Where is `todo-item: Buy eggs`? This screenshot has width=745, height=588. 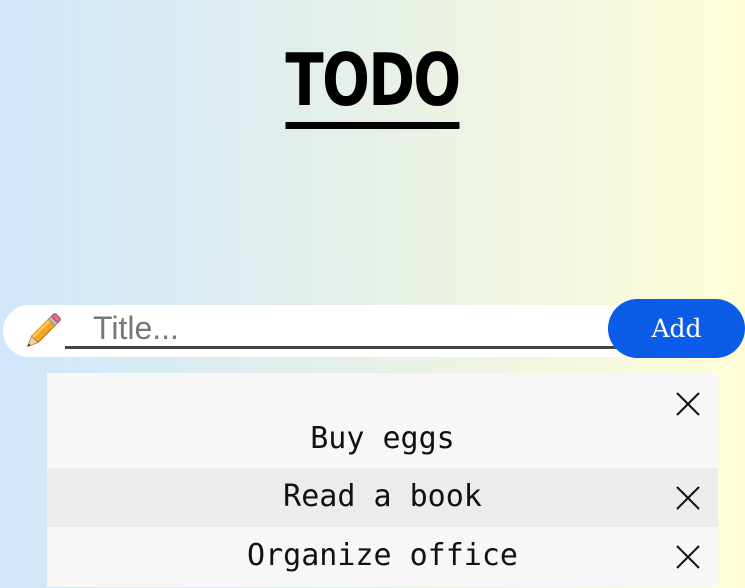
todo-item: Buy eggs is located at coordinates (382, 420).